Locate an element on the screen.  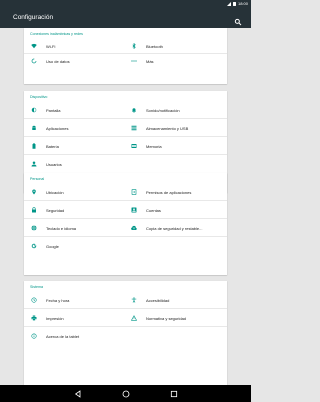
clock-icon is located at coordinates (34, 300).